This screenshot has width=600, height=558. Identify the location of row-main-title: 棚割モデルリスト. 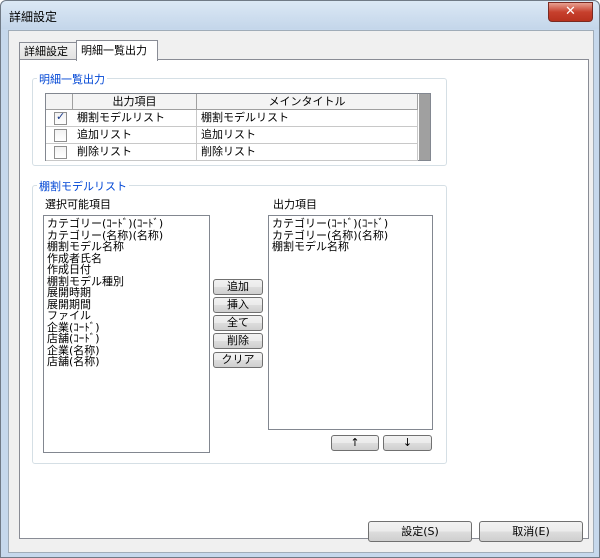
(307, 118).